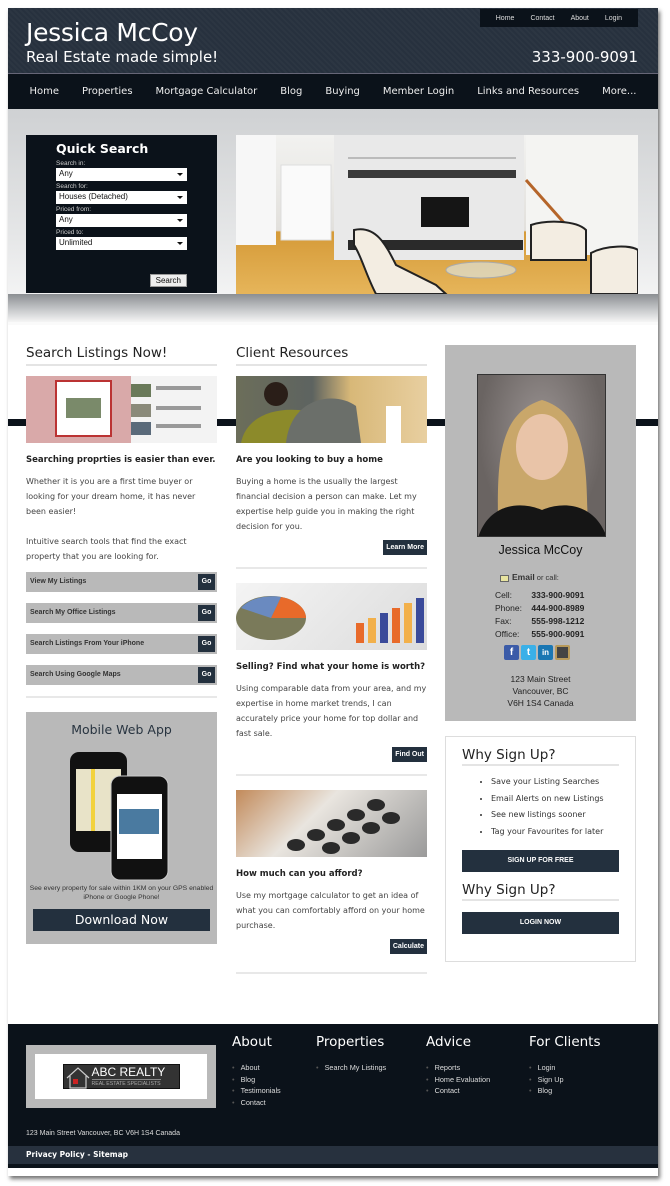 This screenshot has height=1186, width=670. What do you see at coordinates (87, 643) in the screenshot?
I see `link-label: Search Listings From Your iPhone` at bounding box center [87, 643].